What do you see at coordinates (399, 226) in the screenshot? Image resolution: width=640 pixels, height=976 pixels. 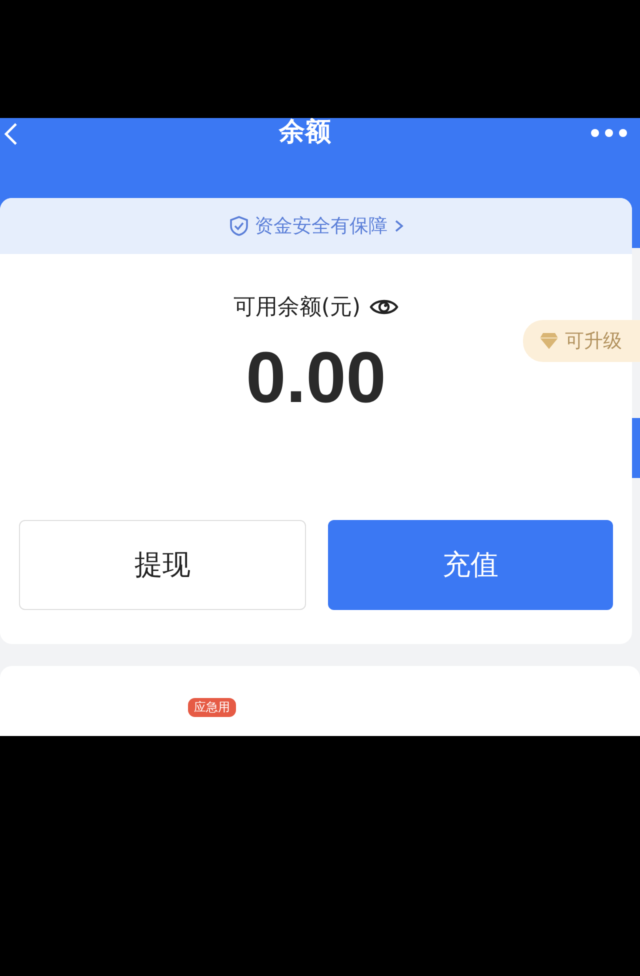 I see `chevron-icon` at bounding box center [399, 226].